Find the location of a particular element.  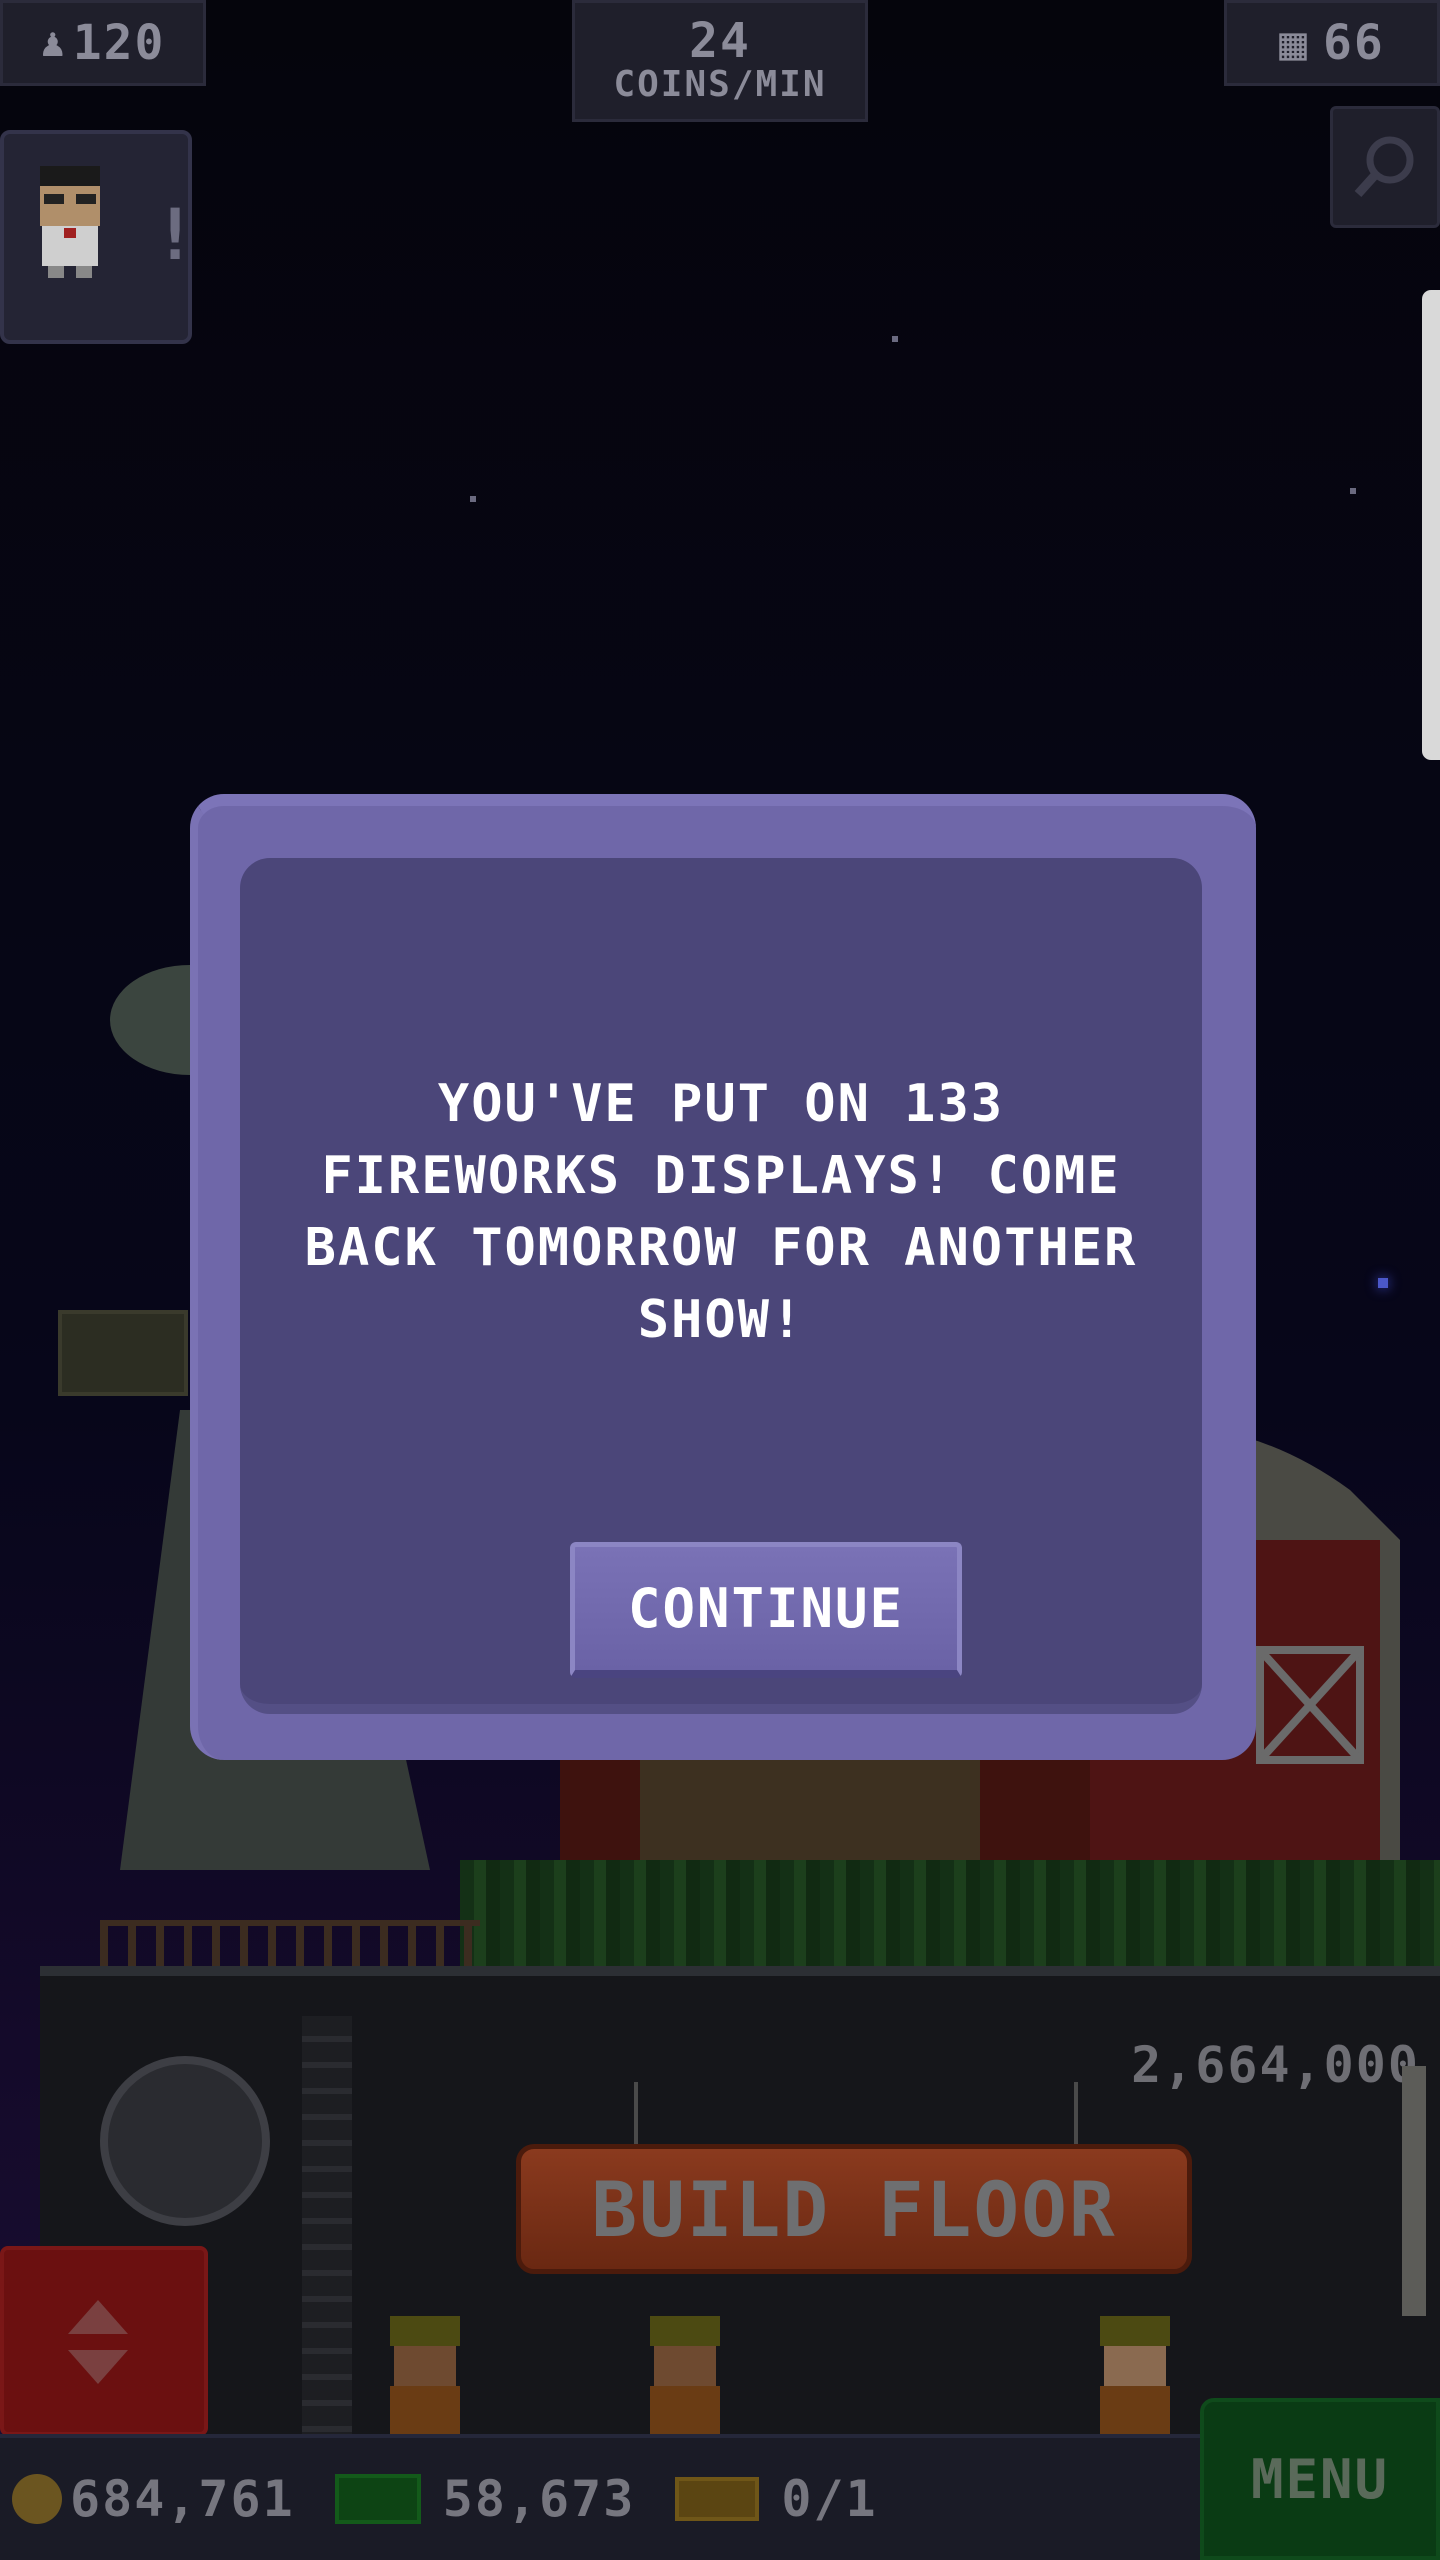

coin-icon is located at coordinates (37, 2499).